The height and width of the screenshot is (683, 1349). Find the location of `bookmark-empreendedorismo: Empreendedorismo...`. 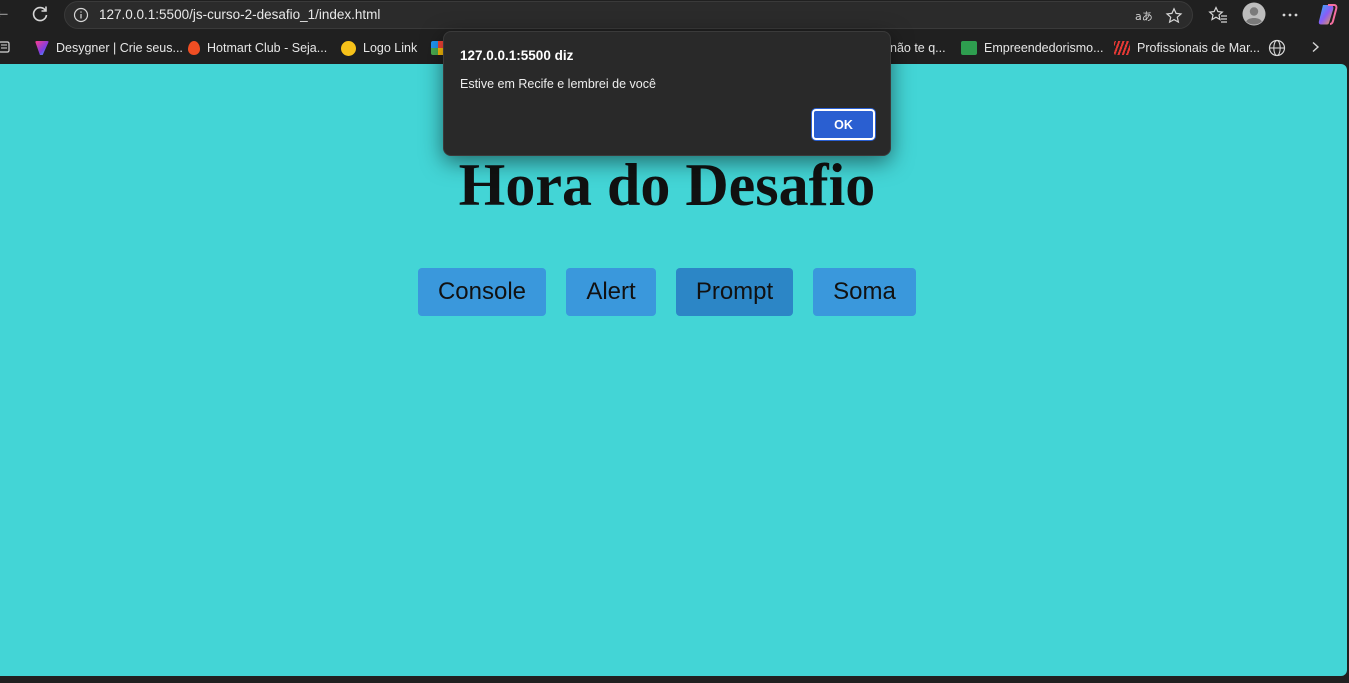

bookmark-empreendedorismo: Empreendedorismo... is located at coordinates (1032, 48).